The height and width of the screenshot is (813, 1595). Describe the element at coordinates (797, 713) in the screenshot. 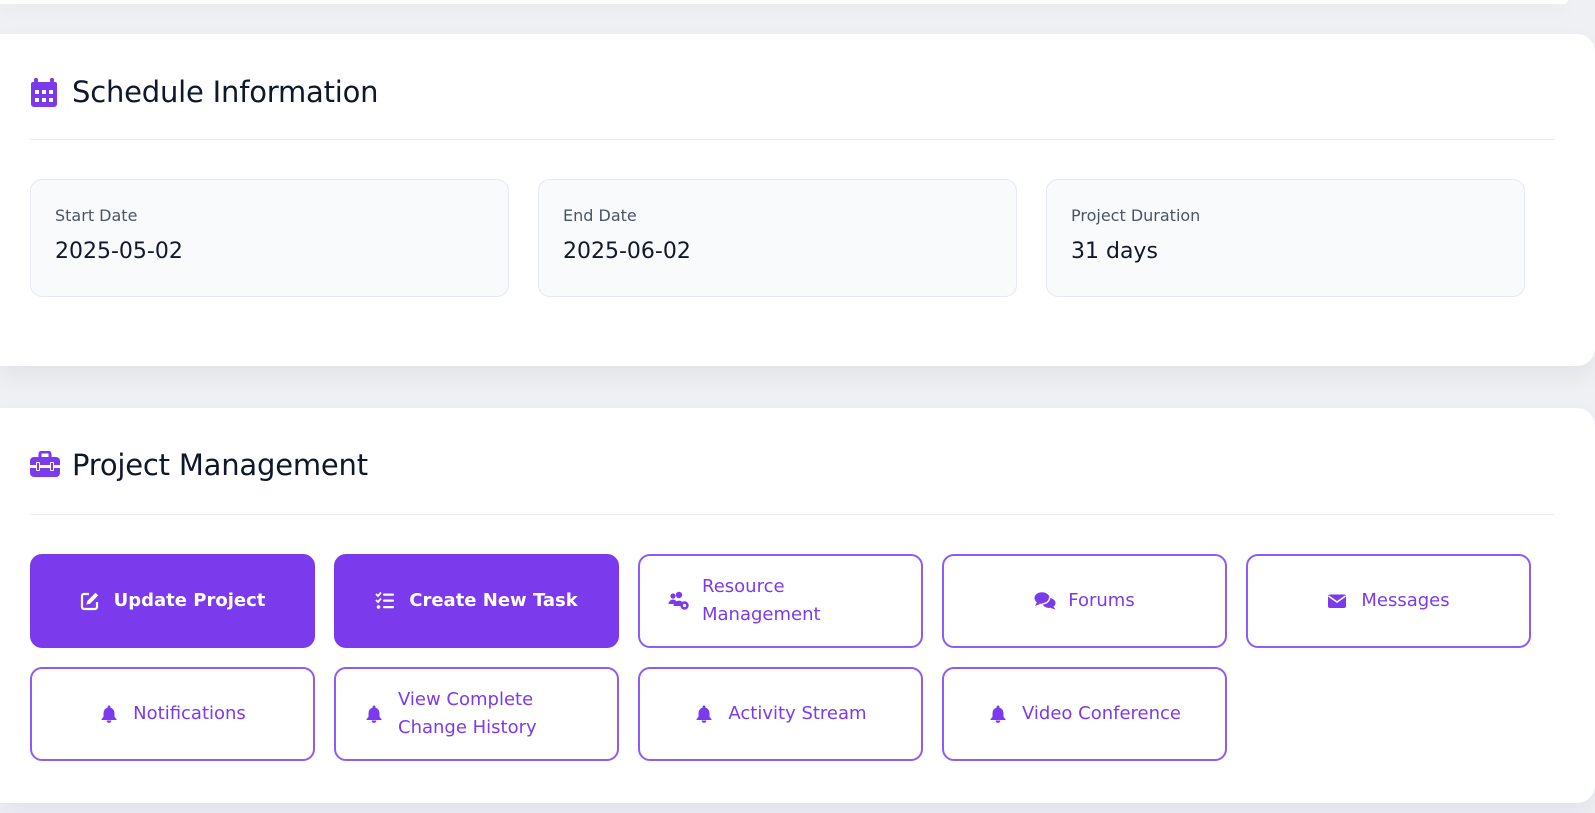

I see `button-label: Activity Stream` at that location.